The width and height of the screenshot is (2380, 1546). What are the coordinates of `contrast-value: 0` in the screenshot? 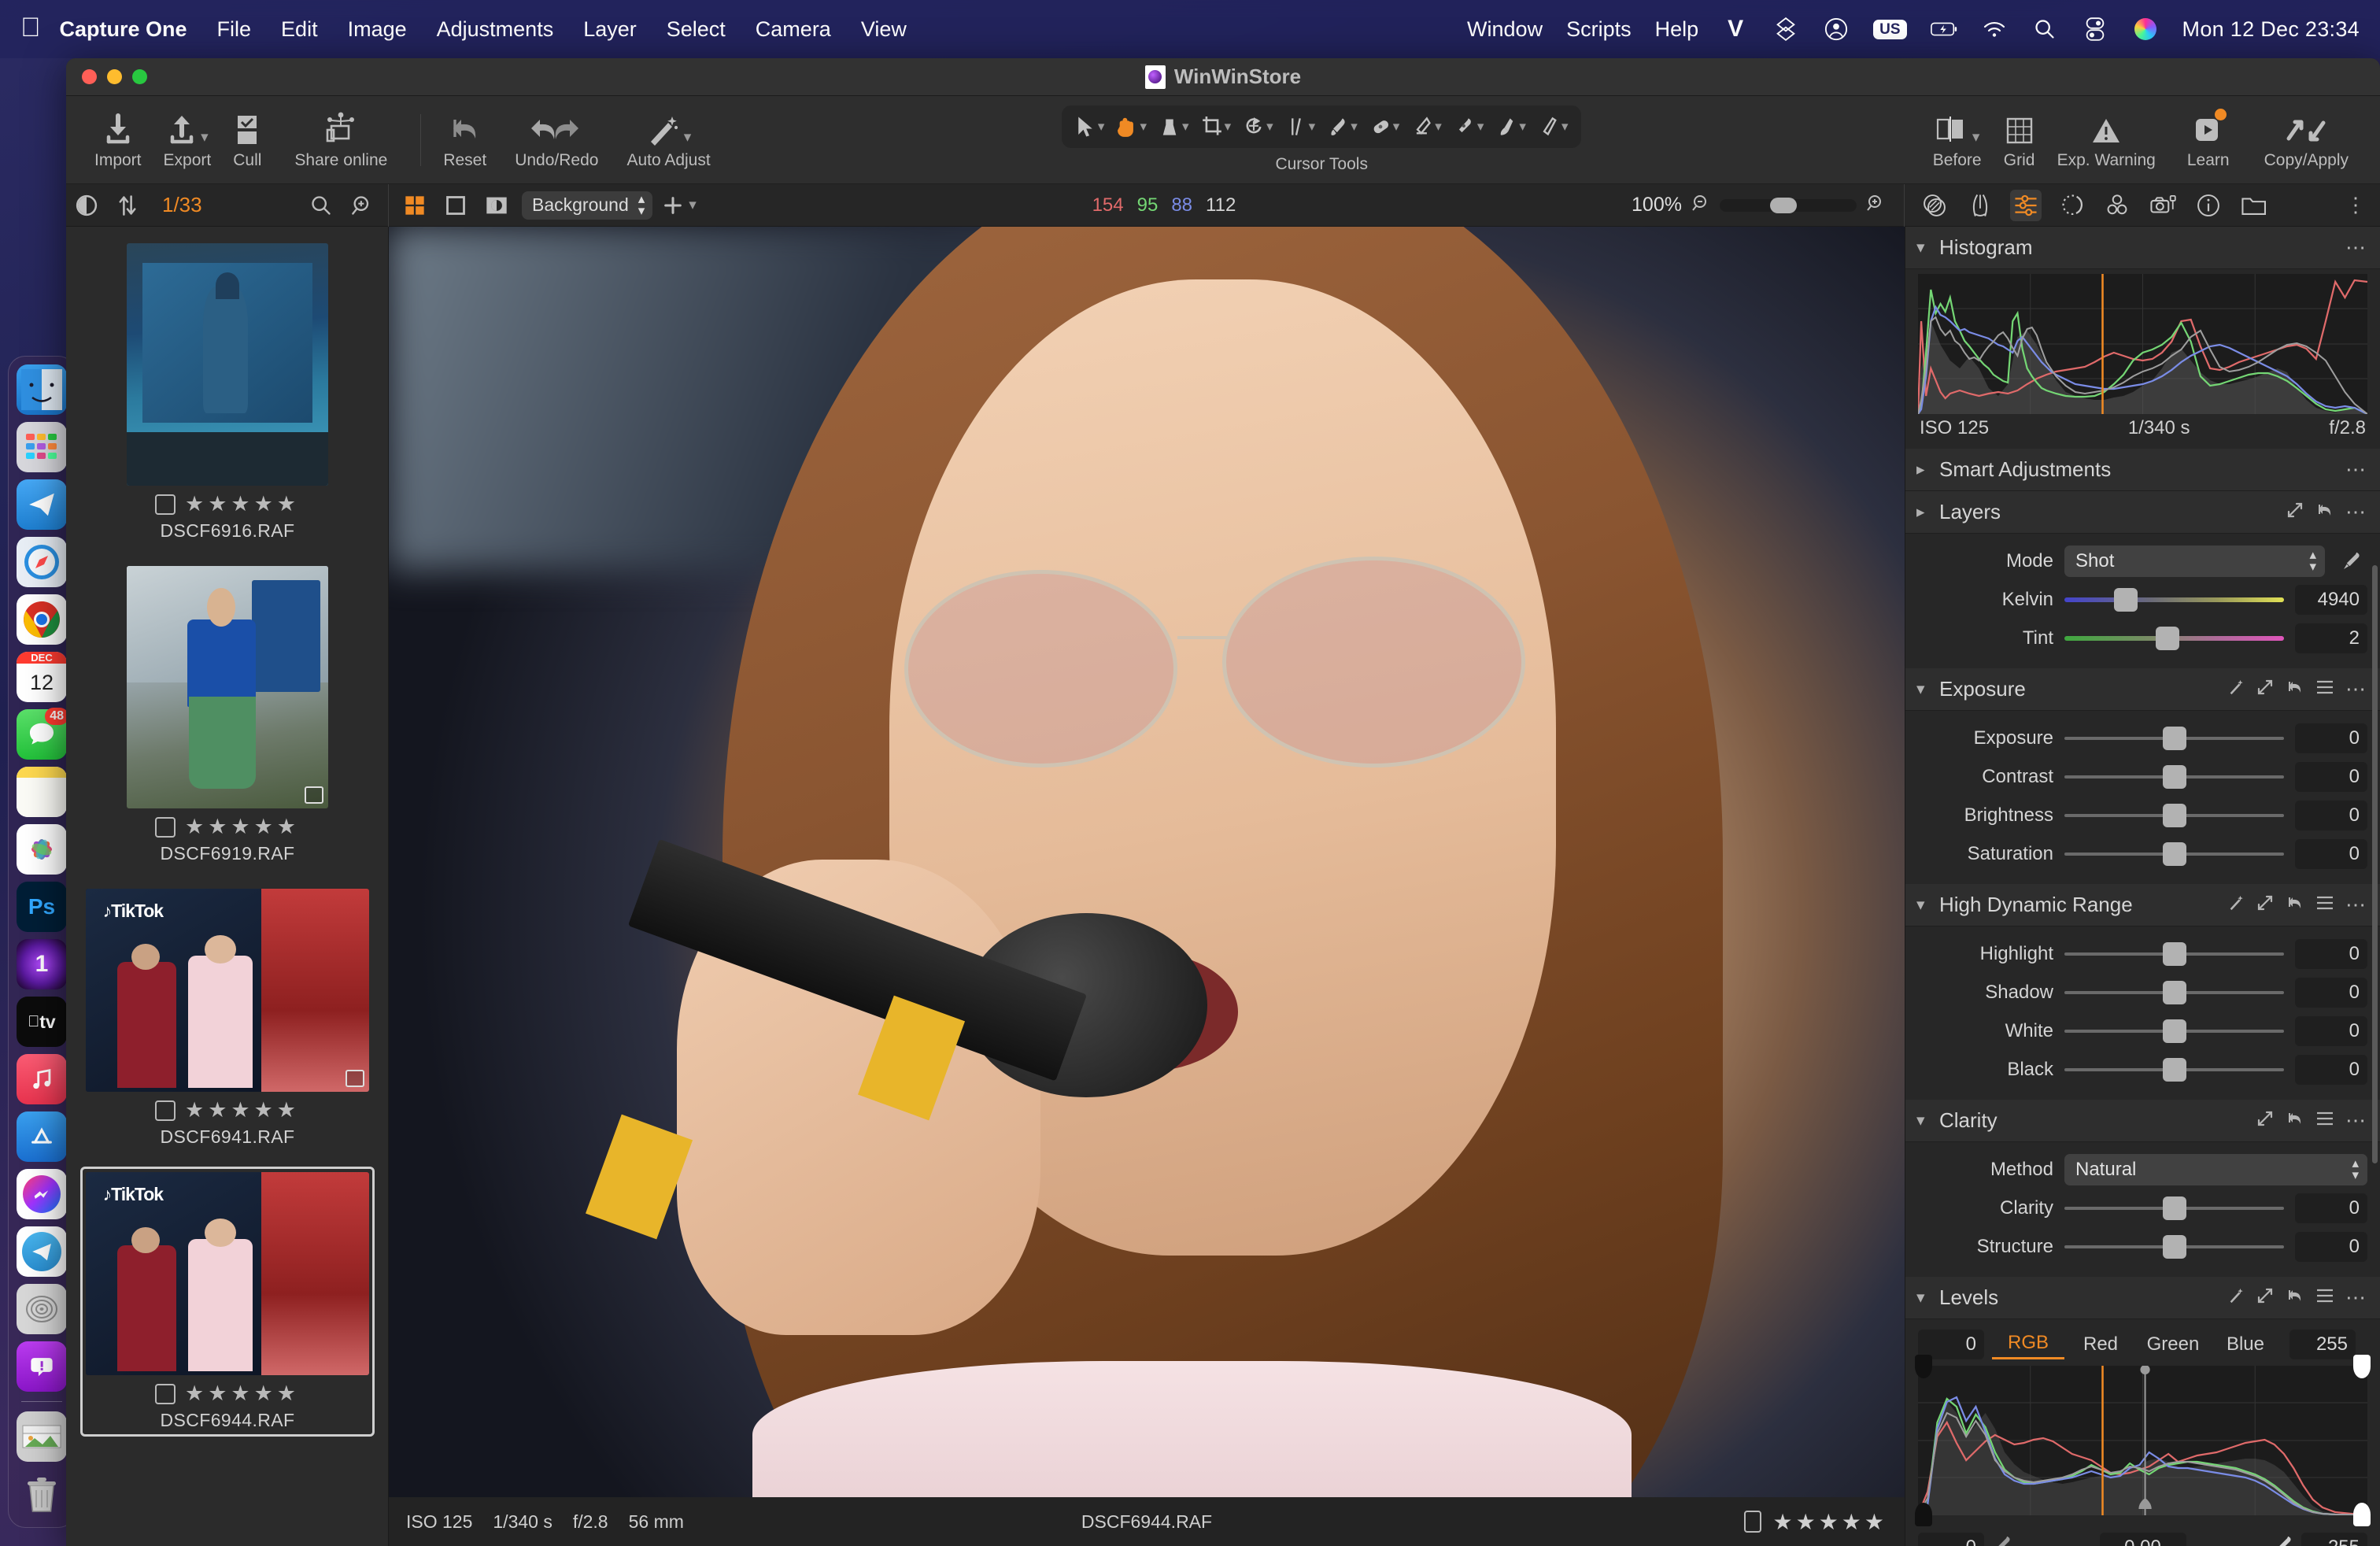 It's located at (2331, 776).